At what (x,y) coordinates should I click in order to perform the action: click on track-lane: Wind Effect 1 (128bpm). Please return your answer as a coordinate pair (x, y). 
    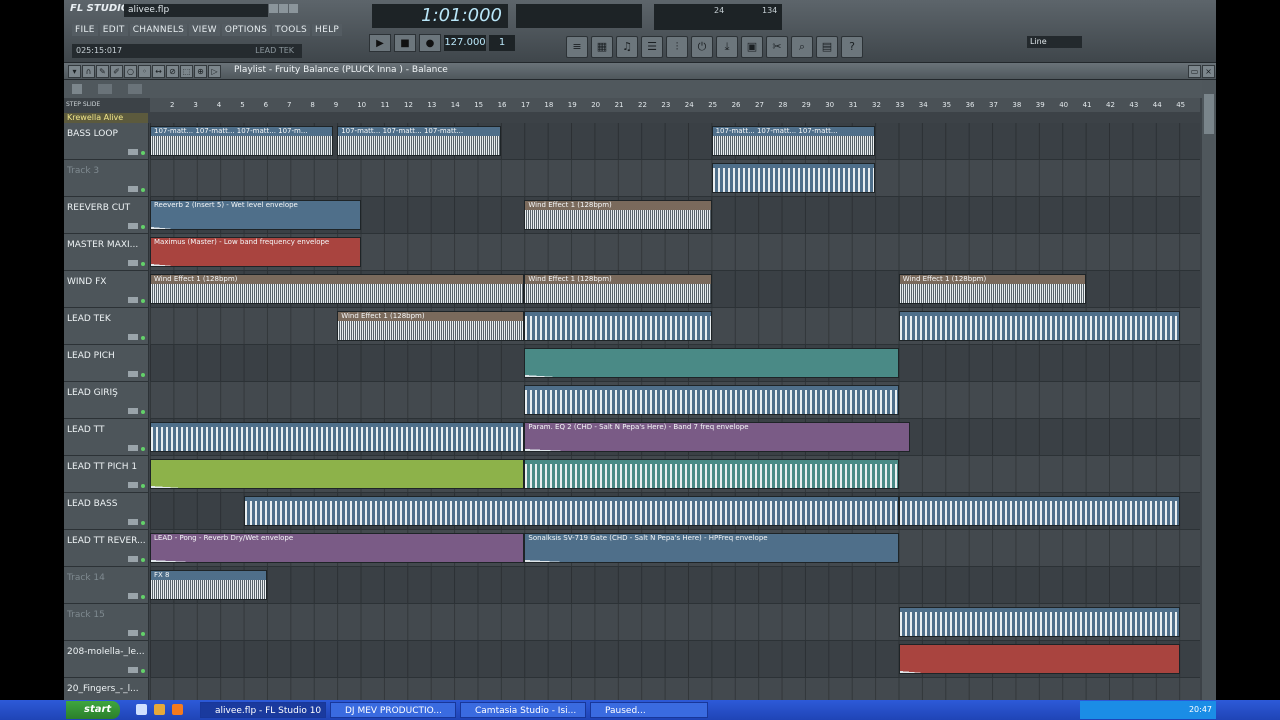
    Looking at the image, I should click on (675, 326).